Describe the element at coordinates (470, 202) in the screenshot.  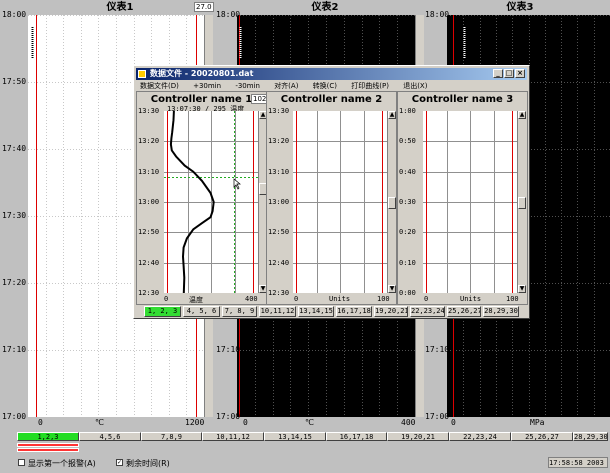
I see `controller-3-chart` at that location.